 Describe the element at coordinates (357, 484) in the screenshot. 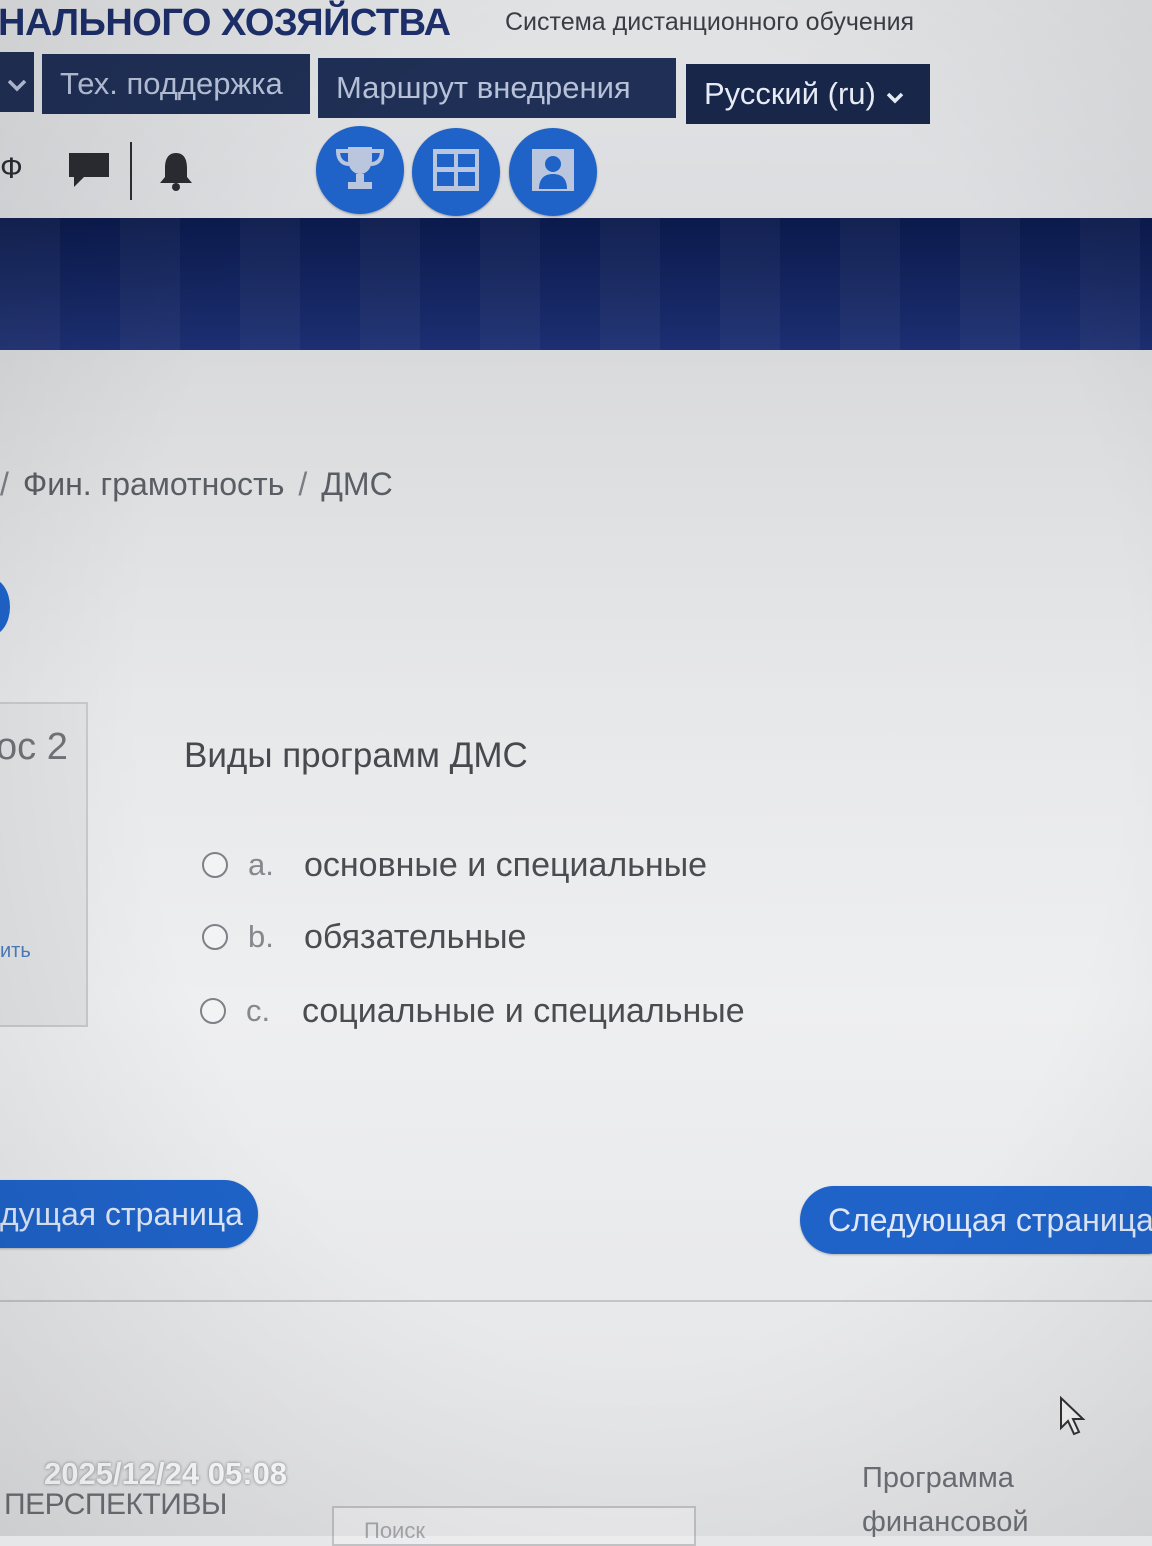

I see `breadcrumb-item-current: ДМС` at that location.